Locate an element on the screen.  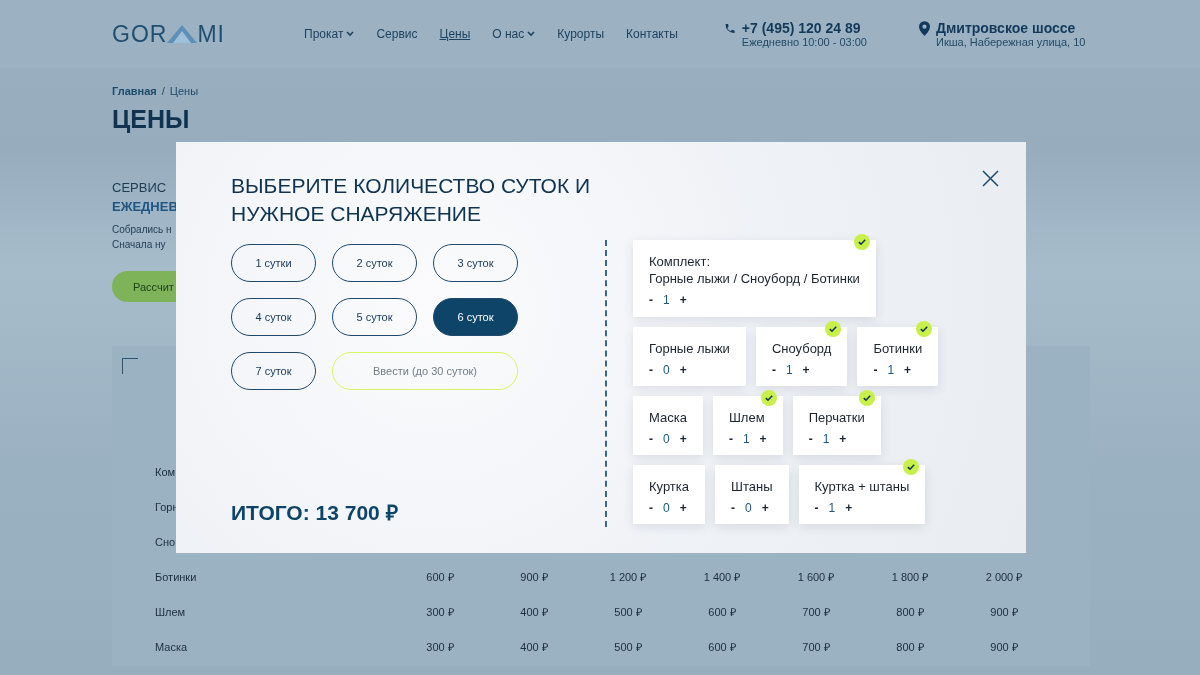
price-cell-text: 1 800 ₽ is located at coordinates (910, 577).